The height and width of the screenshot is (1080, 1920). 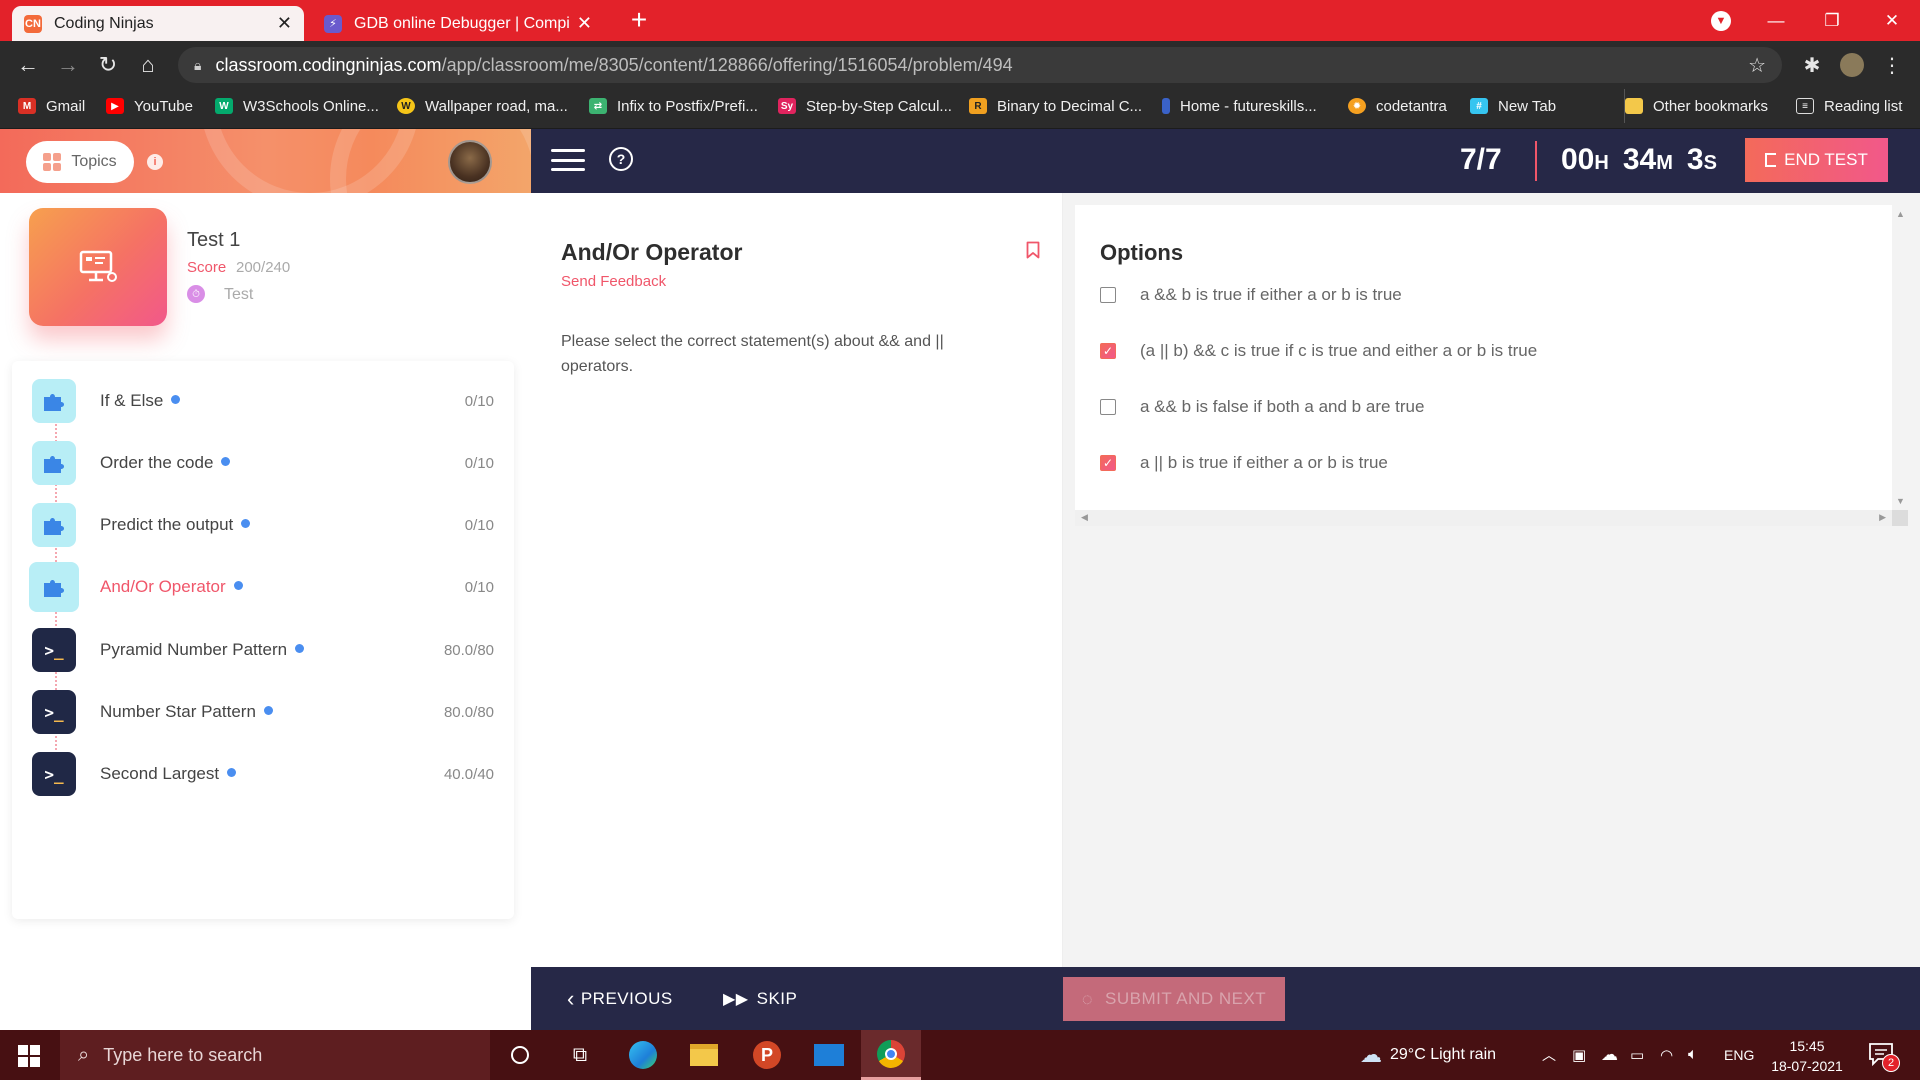 I want to click on options-title: Options, so click(x=1142, y=252).